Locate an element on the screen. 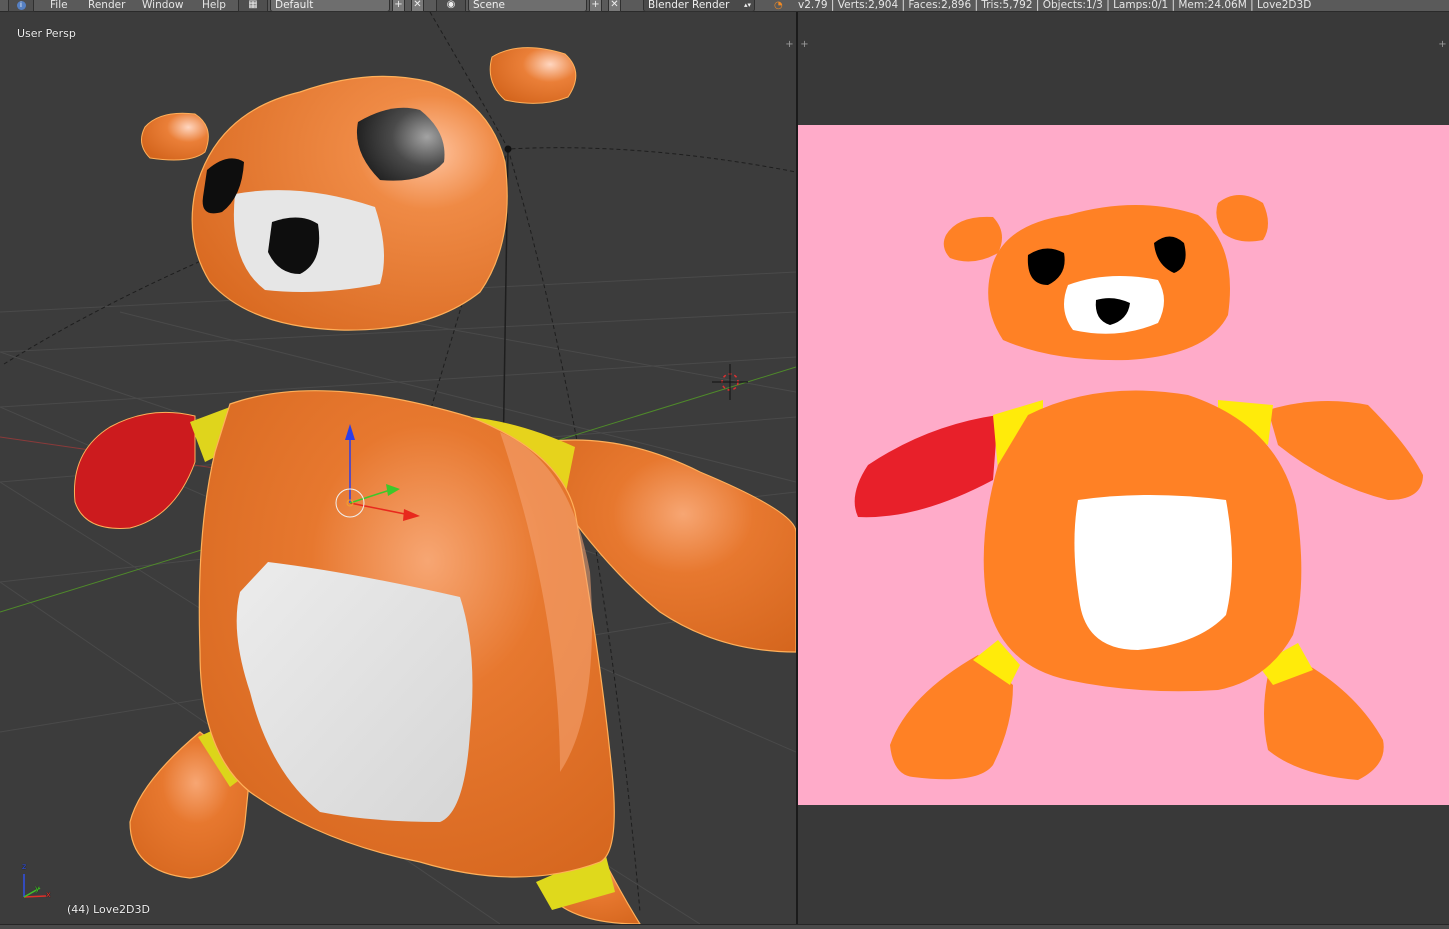  editor-type-button: i is located at coordinates (21, 6).